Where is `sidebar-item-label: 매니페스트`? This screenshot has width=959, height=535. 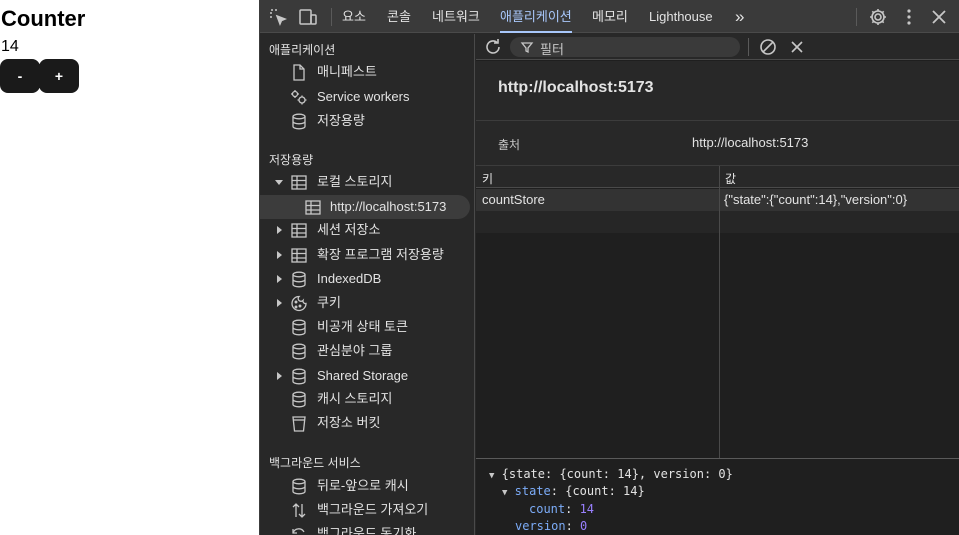
sidebar-item-label: 매니페스트 is located at coordinates (347, 71).